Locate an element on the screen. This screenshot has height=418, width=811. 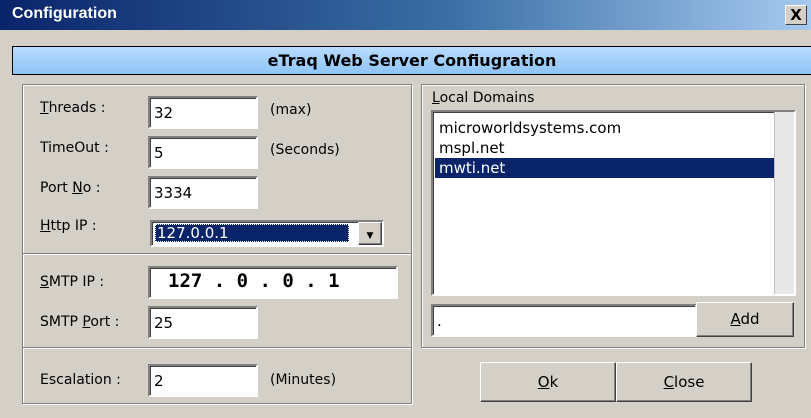
escalation-input: 2 is located at coordinates (203, 380).